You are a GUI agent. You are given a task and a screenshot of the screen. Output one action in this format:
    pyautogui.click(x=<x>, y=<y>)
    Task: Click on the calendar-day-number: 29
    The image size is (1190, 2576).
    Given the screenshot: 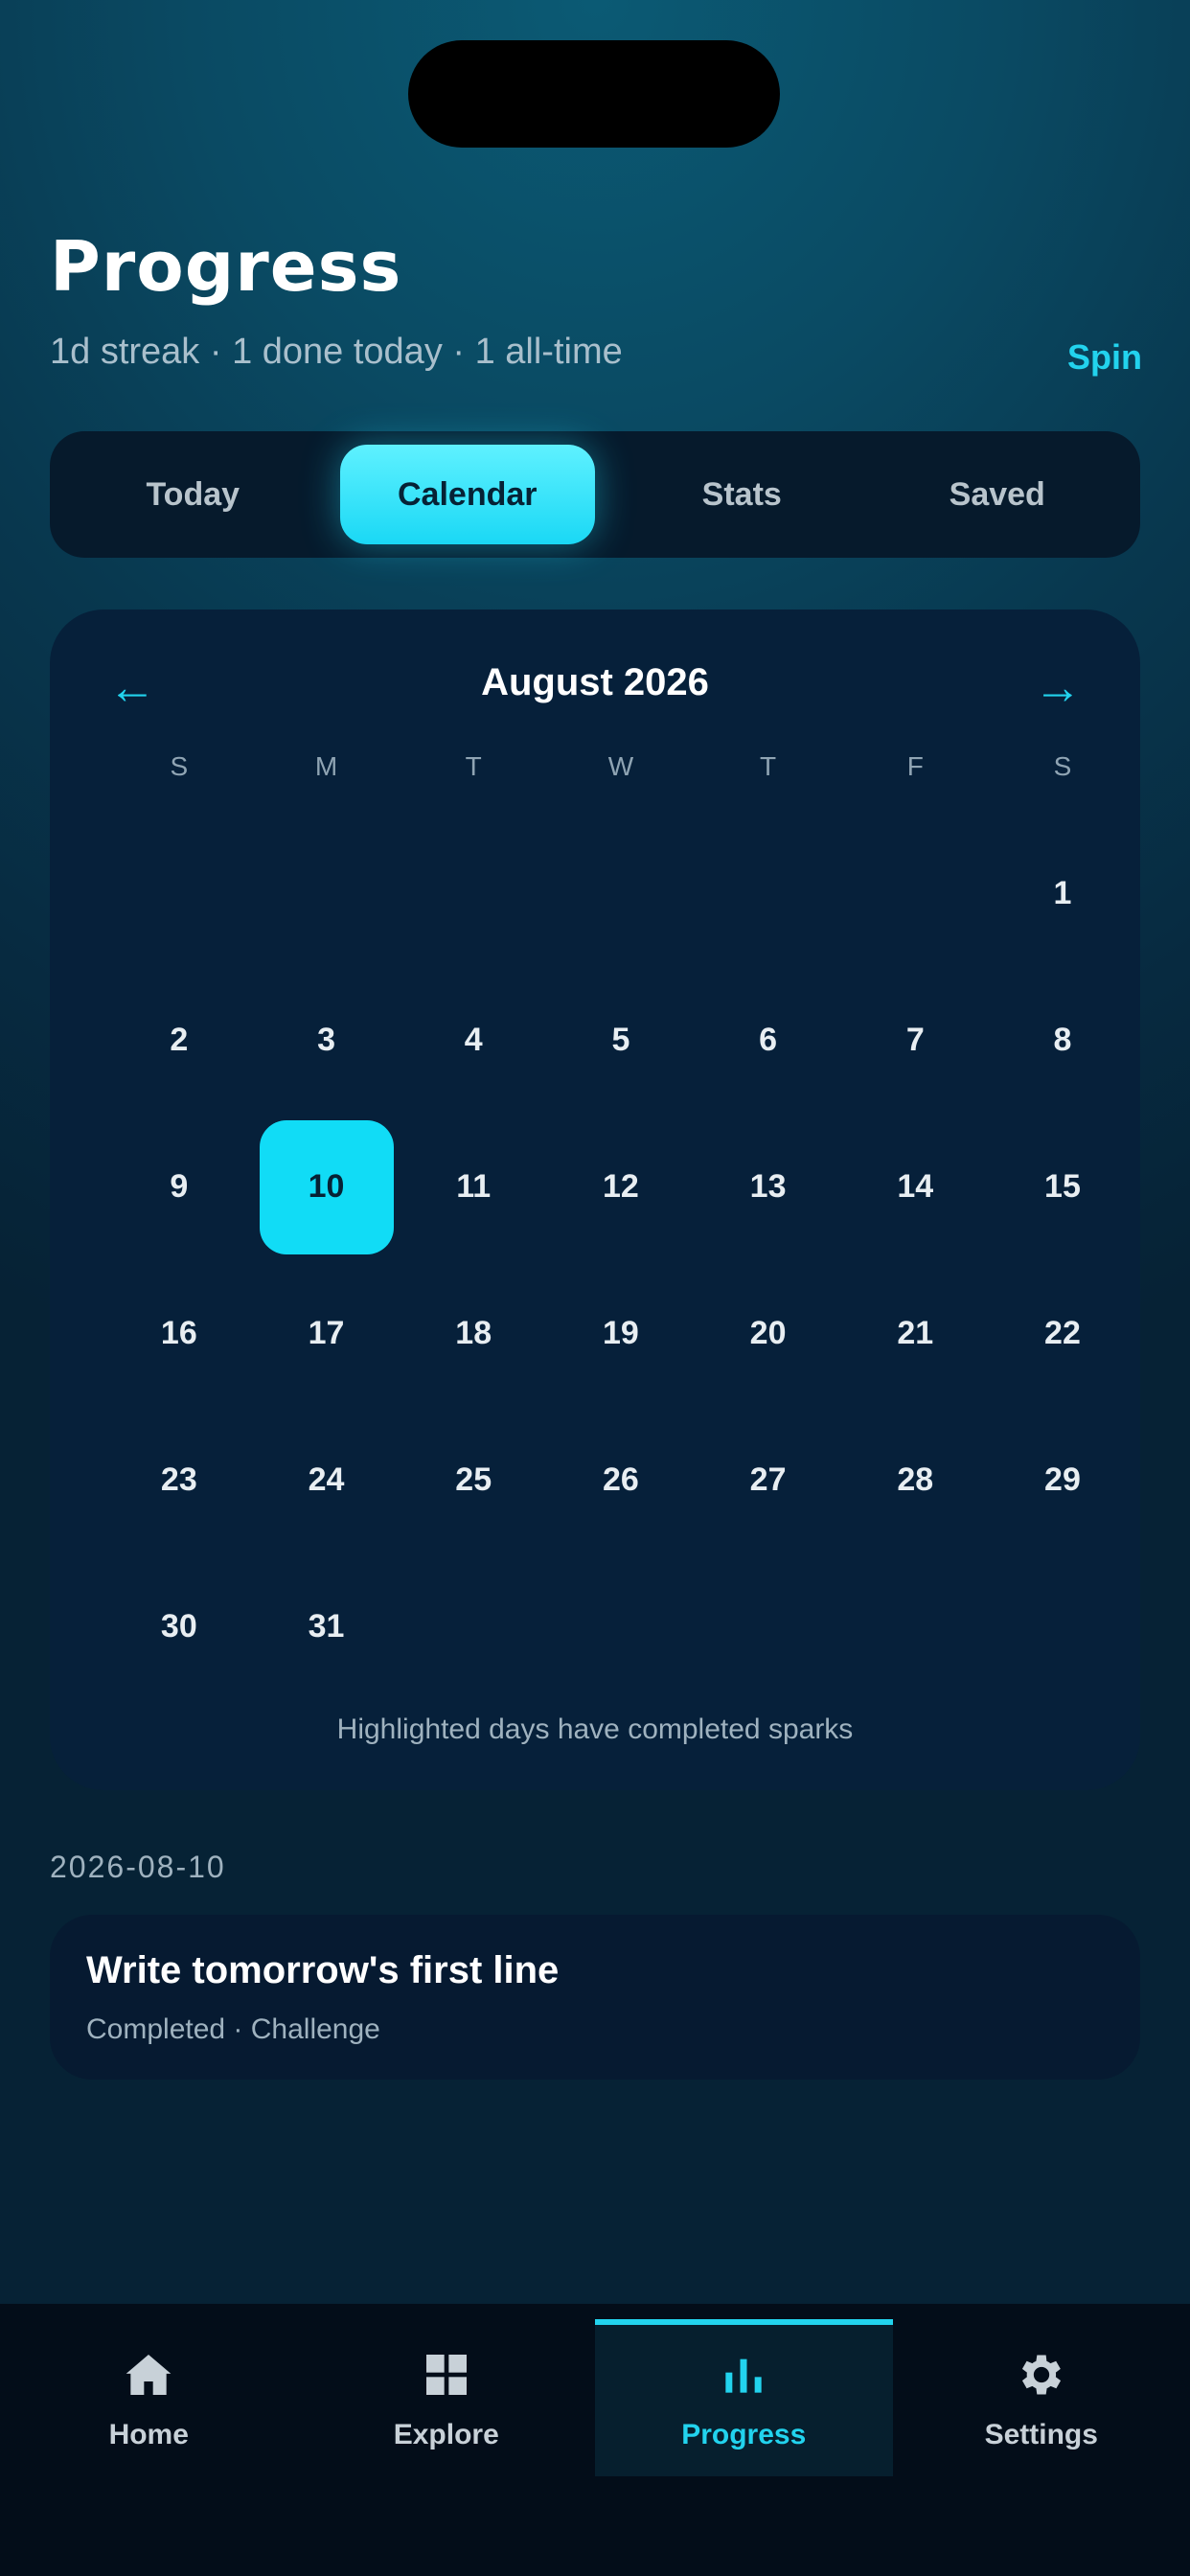 What is the action you would take?
    pyautogui.click(x=1063, y=1479)
    